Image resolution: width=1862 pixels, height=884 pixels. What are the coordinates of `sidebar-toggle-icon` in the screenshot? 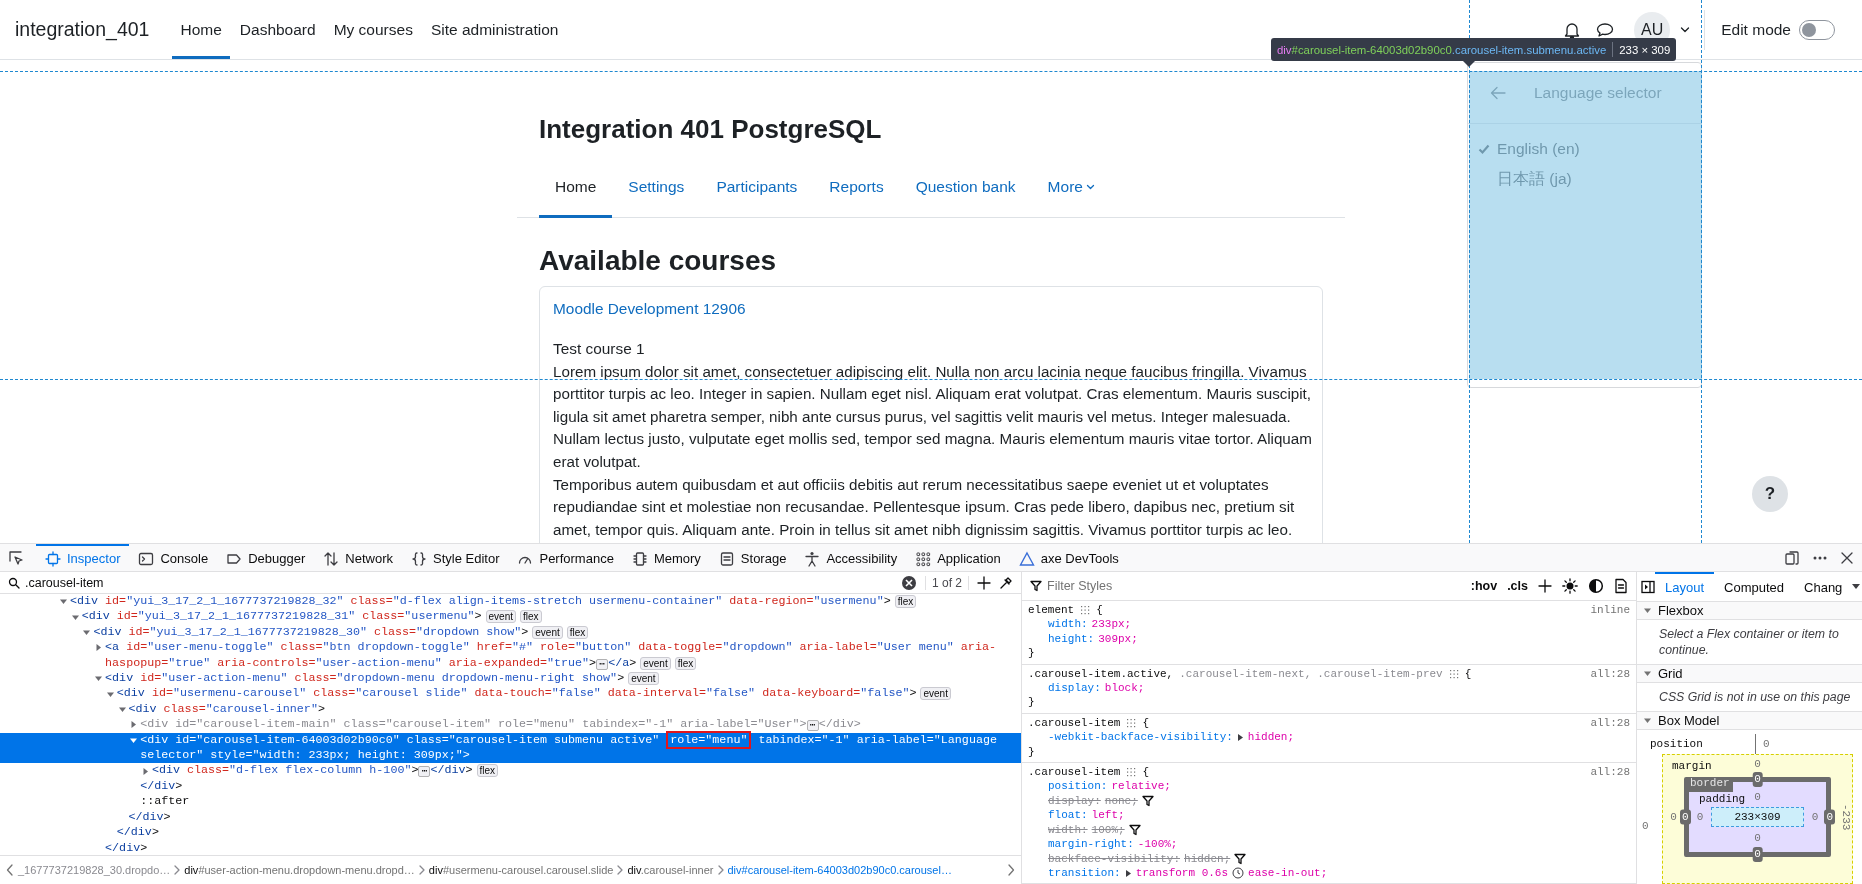 It's located at (1648, 586).